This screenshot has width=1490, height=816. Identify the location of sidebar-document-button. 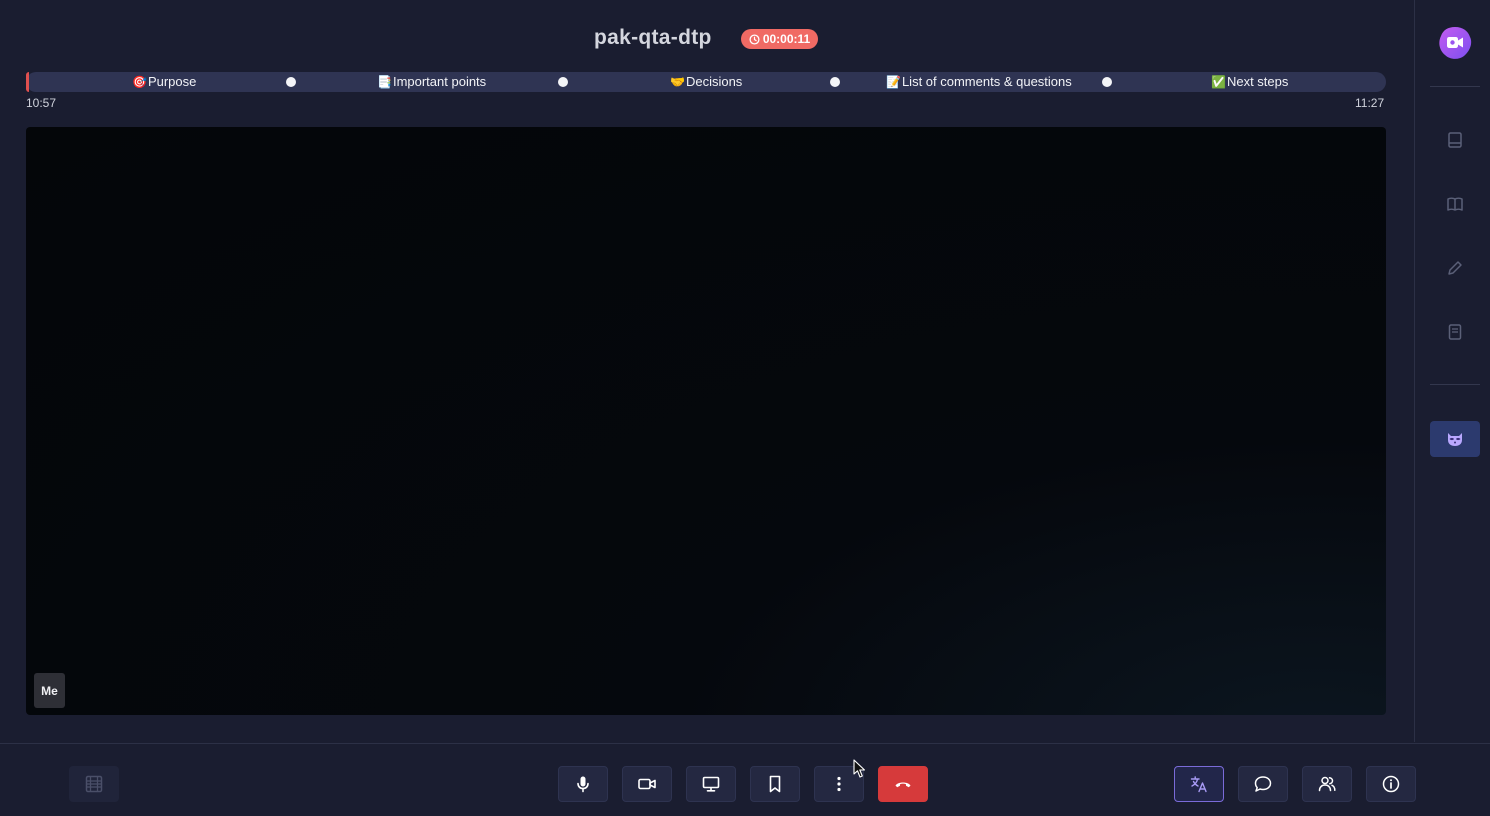
(1455, 332).